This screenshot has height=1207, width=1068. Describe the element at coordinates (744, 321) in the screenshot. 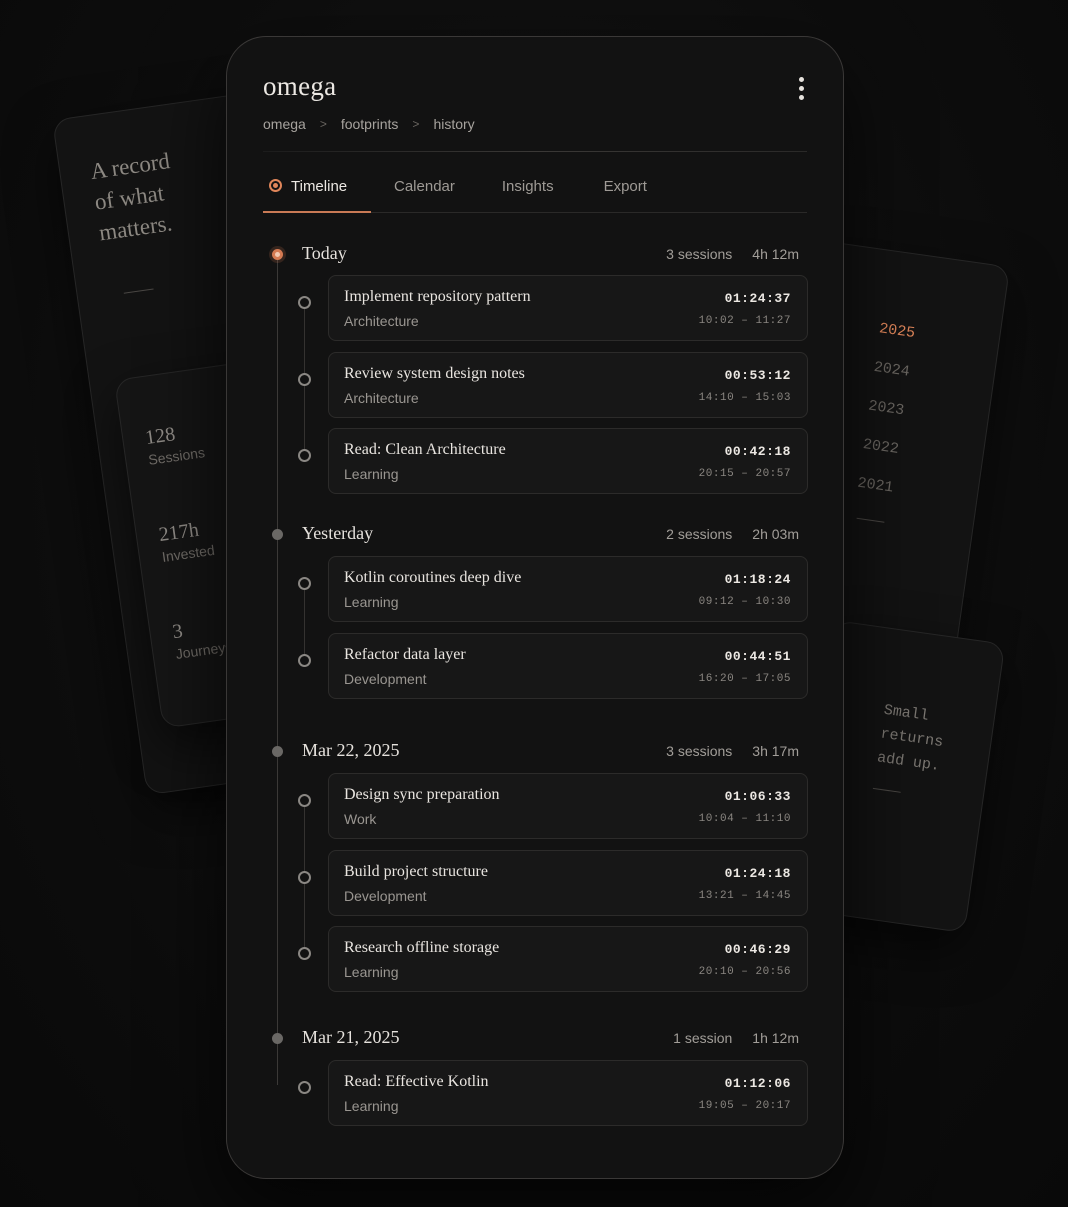

I see `session-time-range: 10:02 – 11:27` at that location.